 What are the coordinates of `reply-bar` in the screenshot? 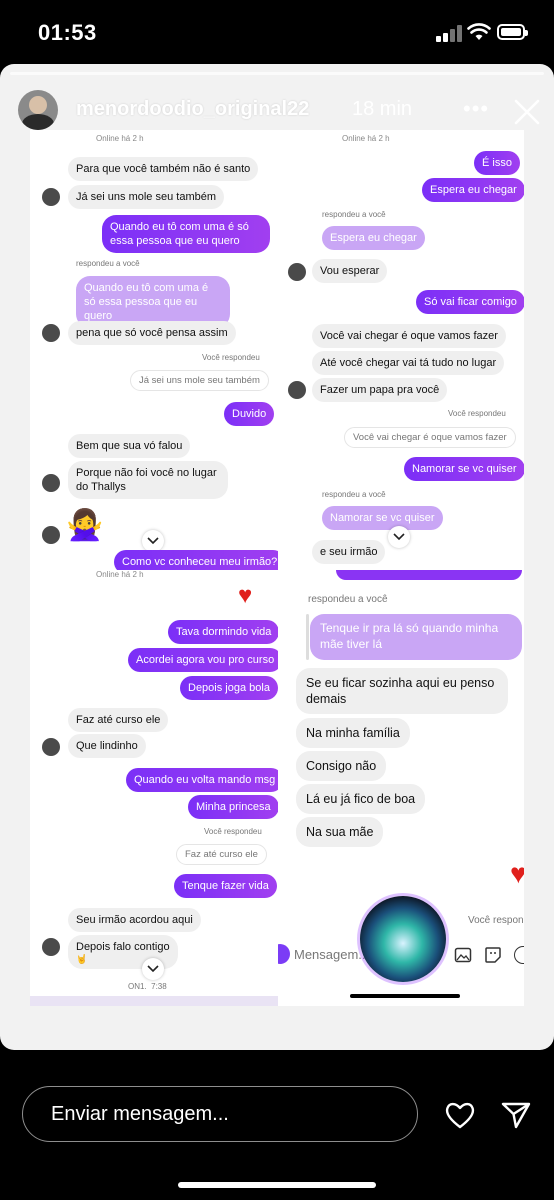 It's located at (307, 637).